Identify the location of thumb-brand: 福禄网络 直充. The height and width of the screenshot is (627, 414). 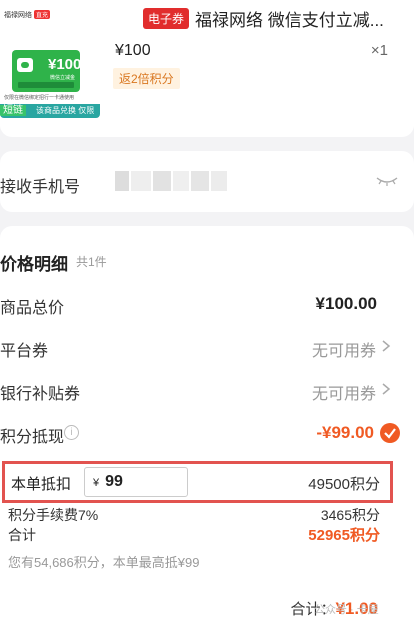
(27, 15).